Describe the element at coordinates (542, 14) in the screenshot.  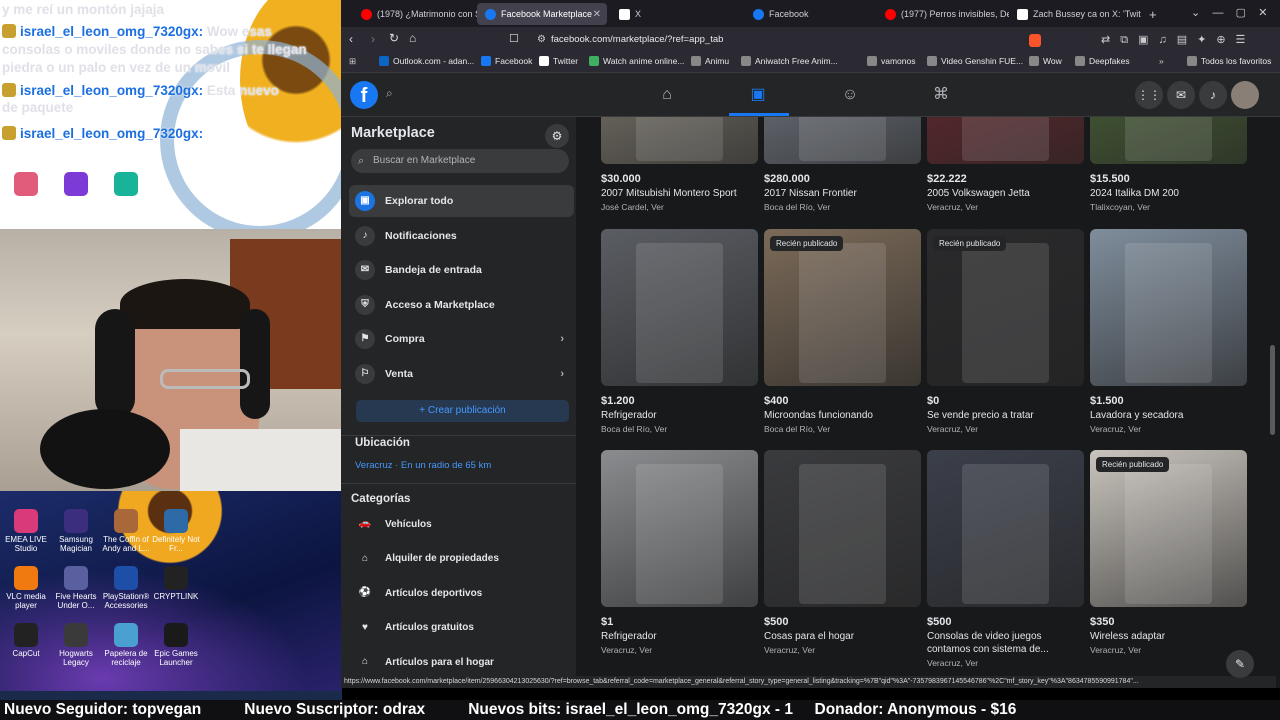
I see `browser-tab-active: Facebook Marketplace ✕` at that location.